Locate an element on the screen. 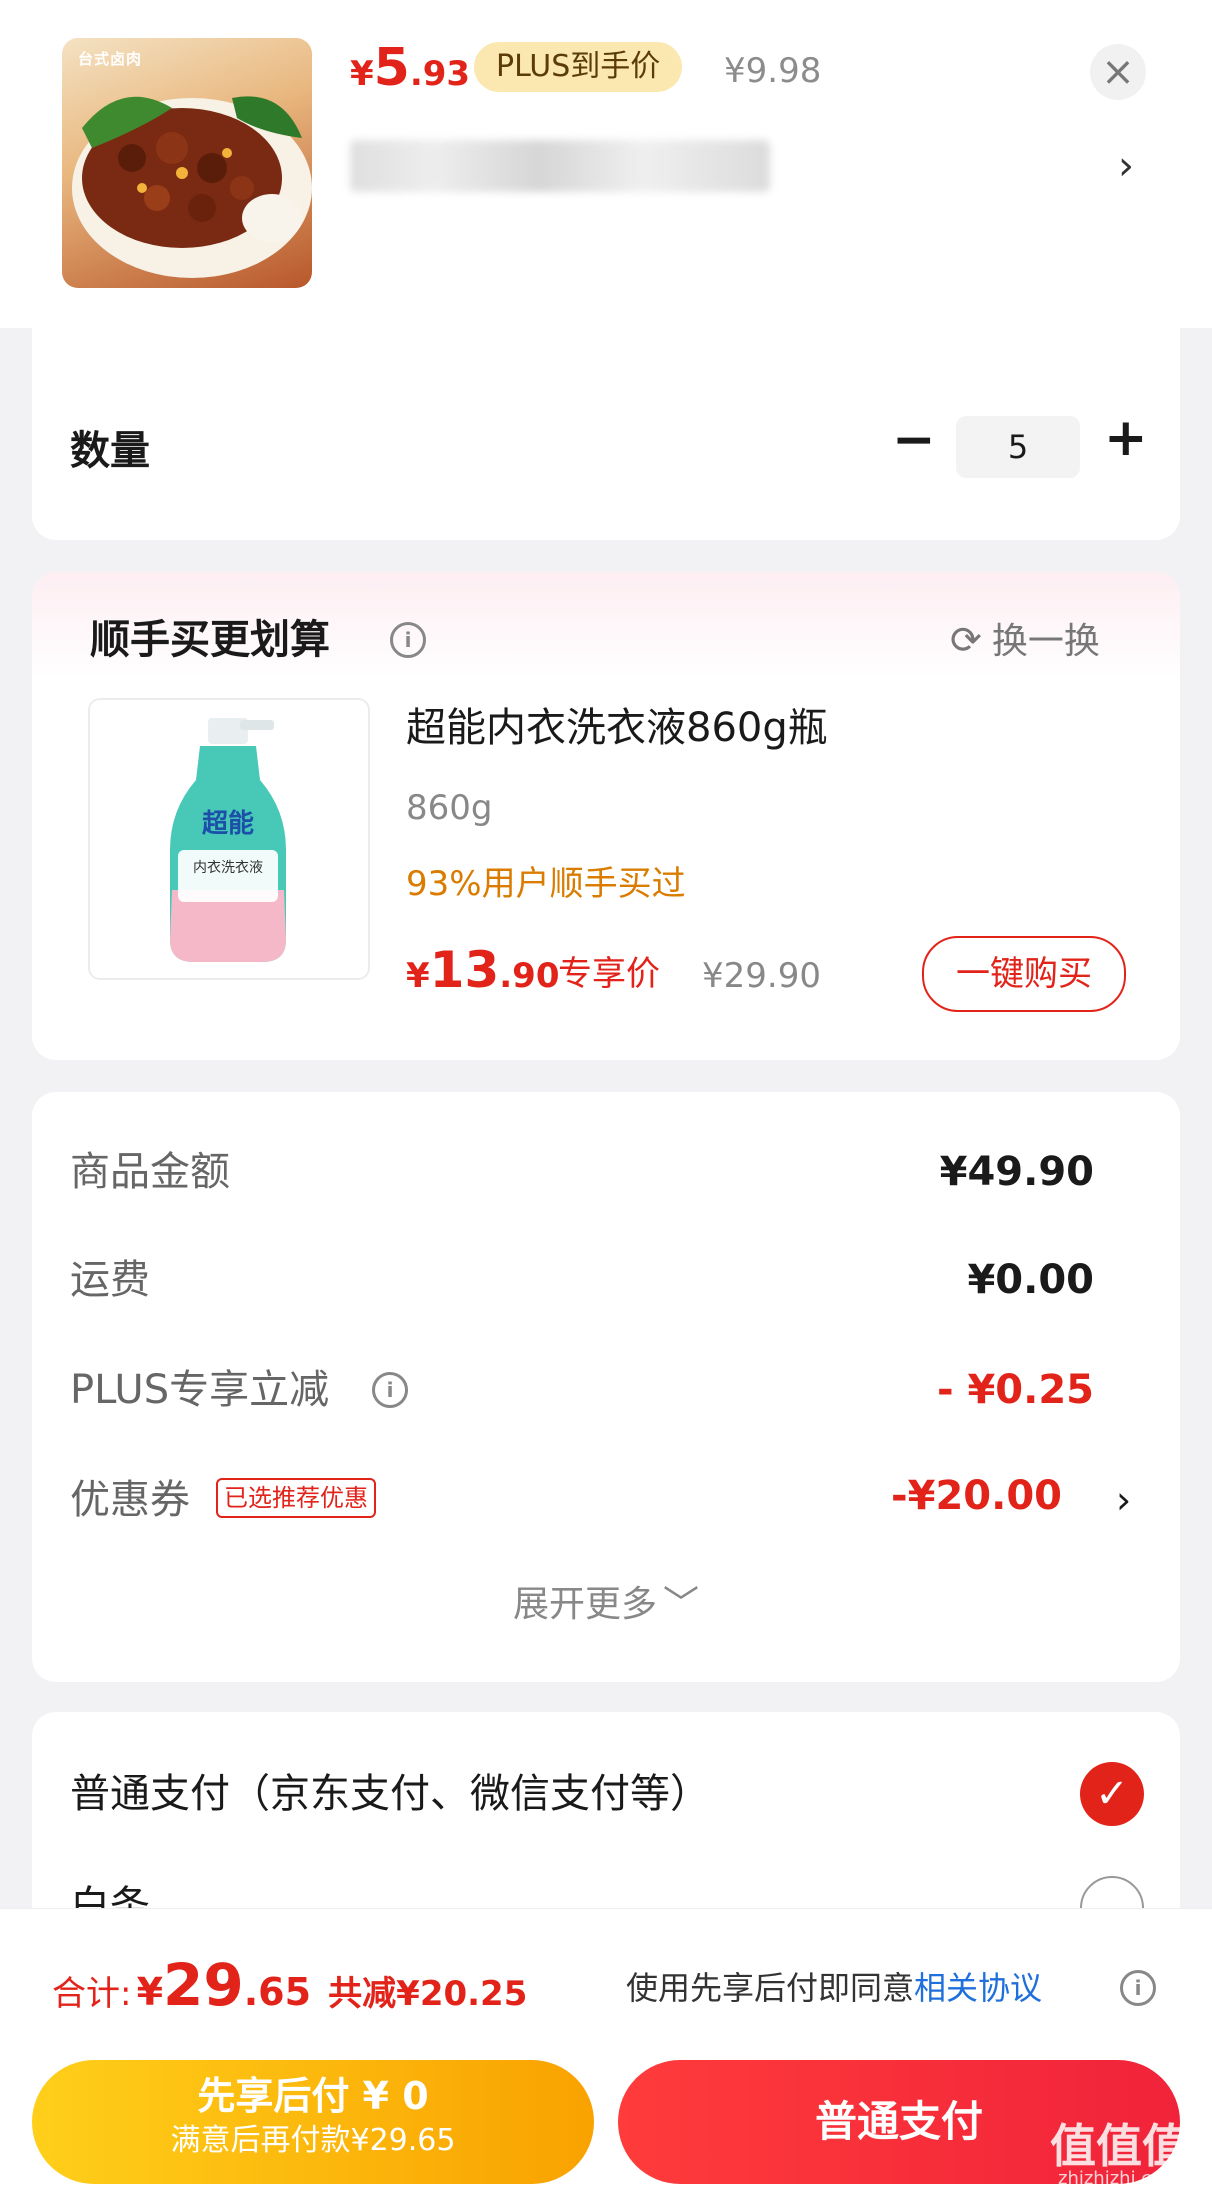  detergent-bottle-image: 超能 内衣洗衣液 is located at coordinates (228, 840).